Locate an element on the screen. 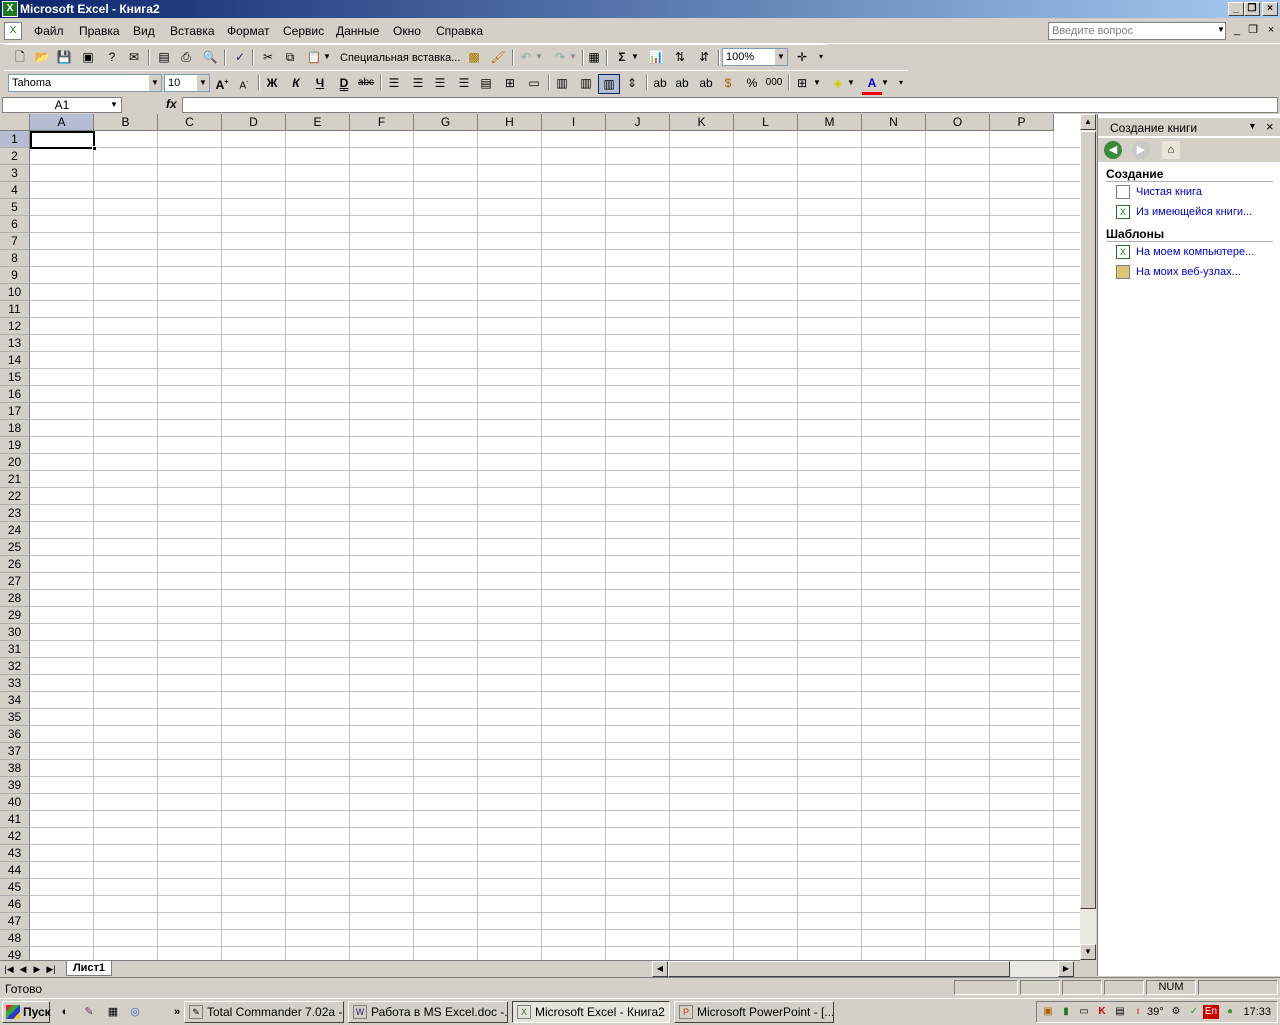 This screenshot has width=1280, height=1025. row-header: 22 is located at coordinates (15, 496).